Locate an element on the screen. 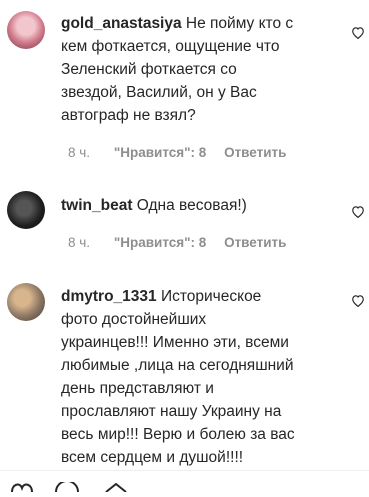 The height and width of the screenshot is (497, 369). share-icon is located at coordinates (116, 488).